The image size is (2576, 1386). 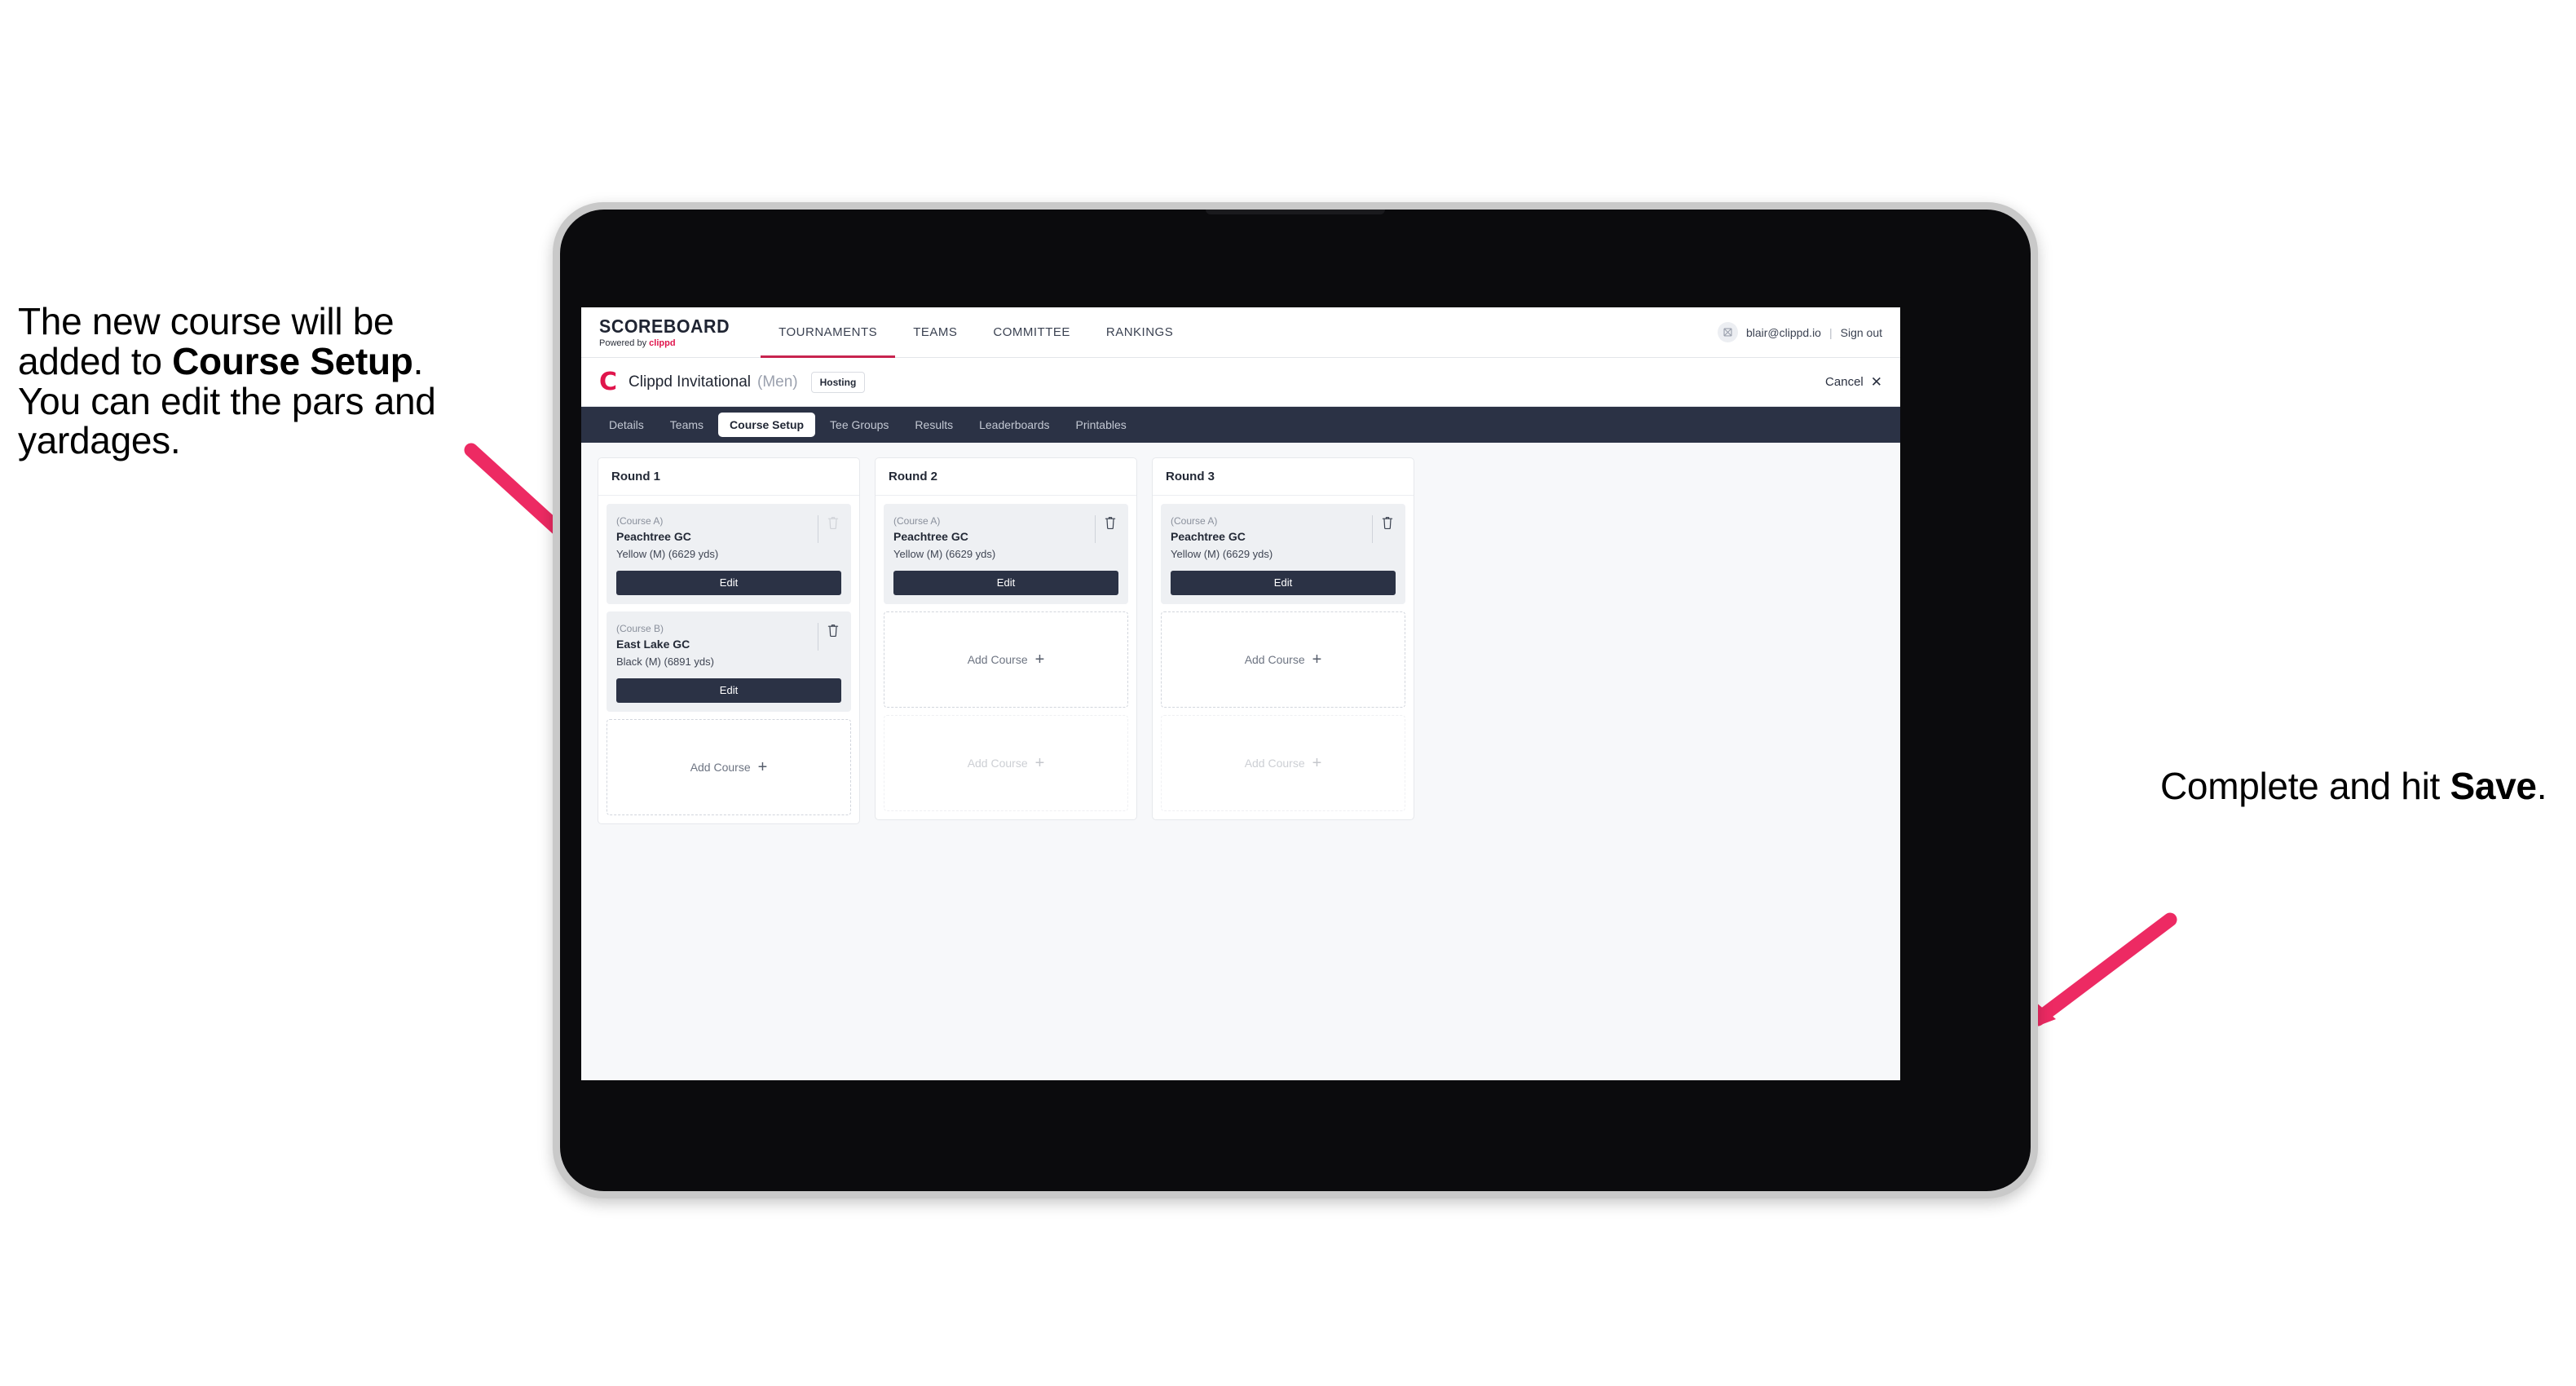 What do you see at coordinates (1283, 477) in the screenshot?
I see `round-title: Round 3` at bounding box center [1283, 477].